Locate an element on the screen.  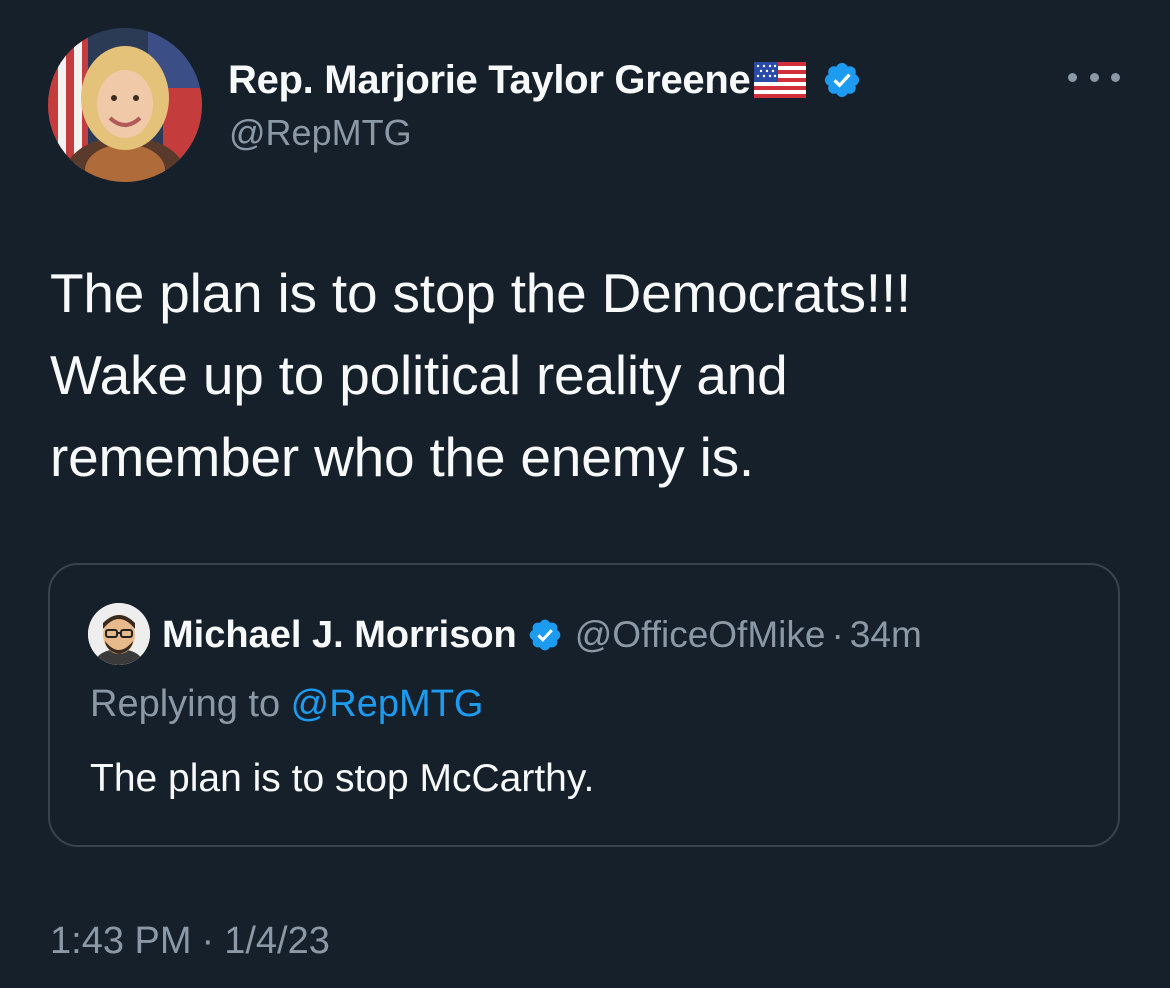
quoted-header: Michael J. Morrison @OfficeOfMike · 34m is located at coordinates (542, 635).